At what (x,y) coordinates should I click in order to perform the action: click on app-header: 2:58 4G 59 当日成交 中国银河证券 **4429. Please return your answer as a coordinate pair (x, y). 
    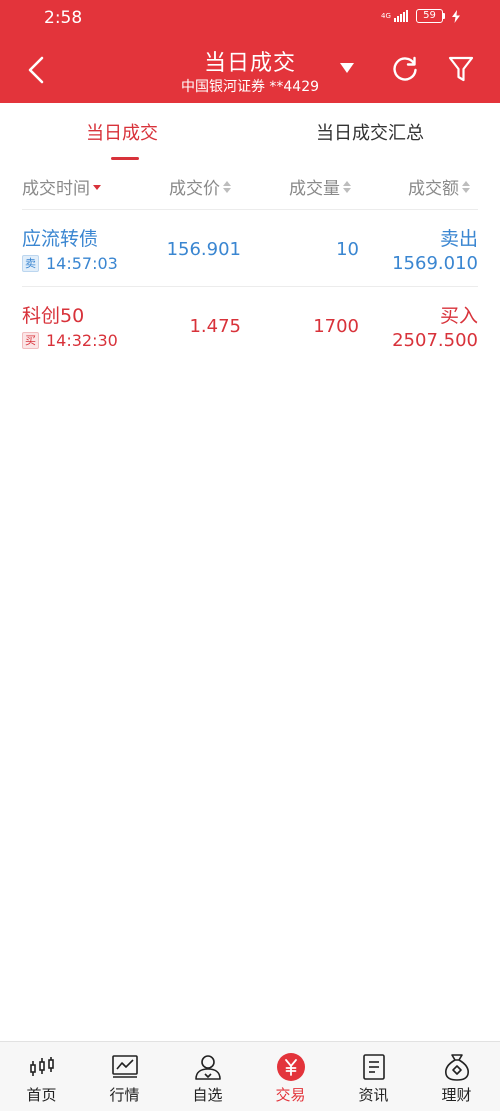
    Looking at the image, I should click on (250, 51).